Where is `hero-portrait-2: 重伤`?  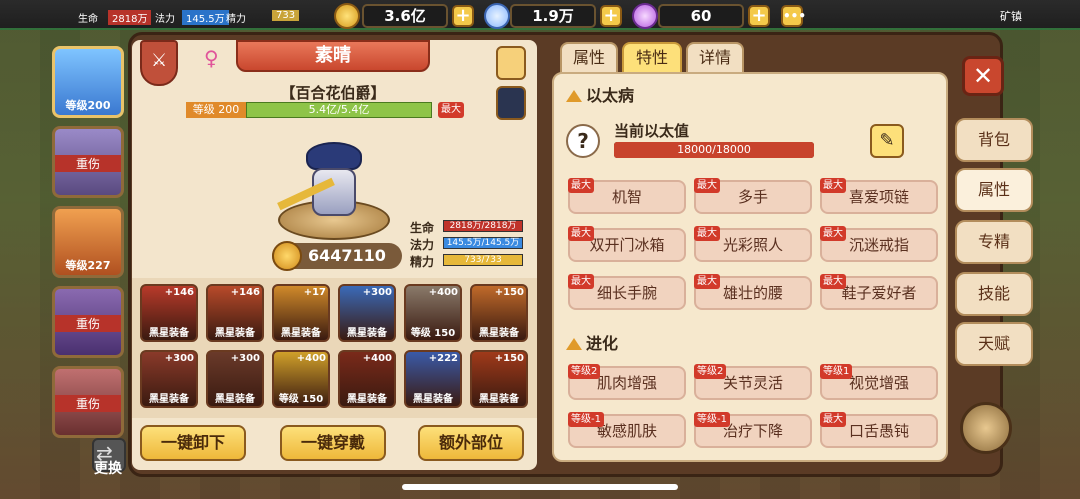
hero-portrait-2: 重伤 is located at coordinates (88, 162).